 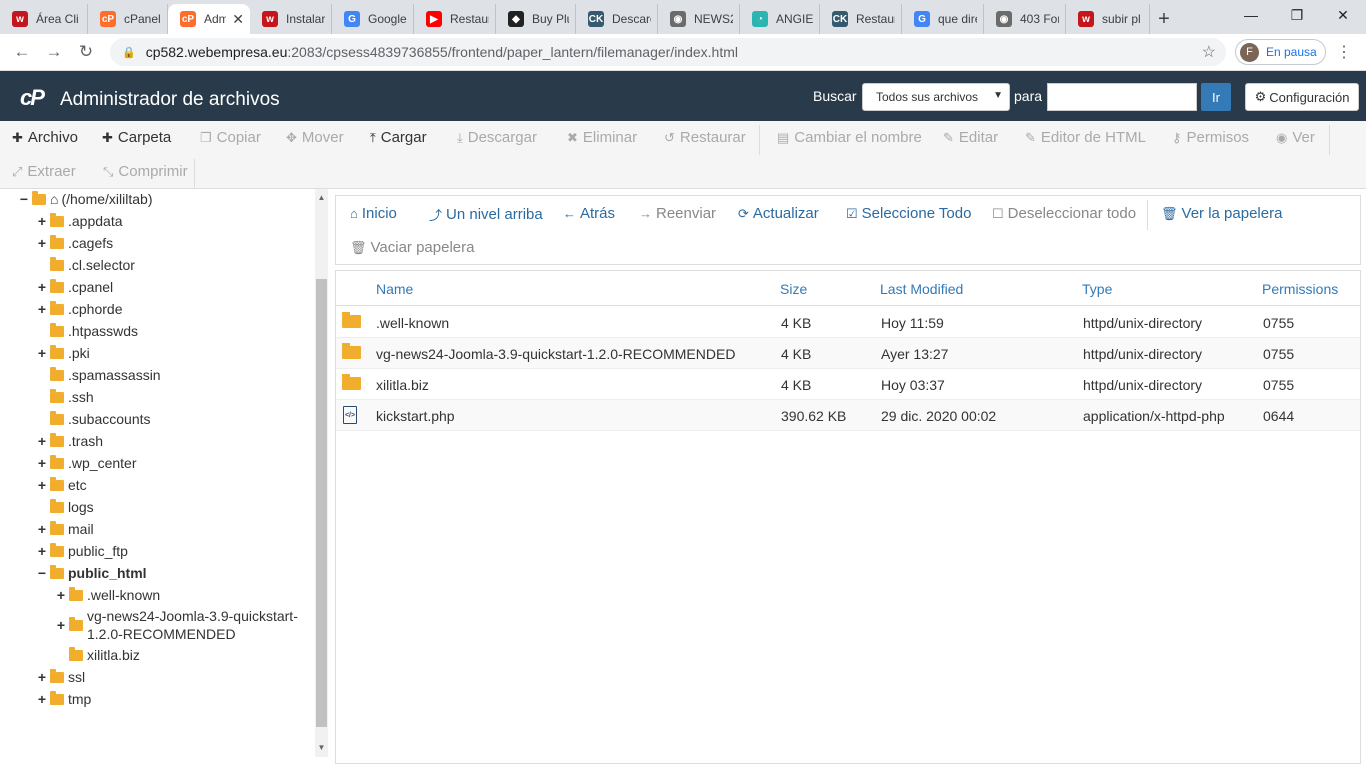 I want to click on go-button: Ir, so click(x=1216, y=97).